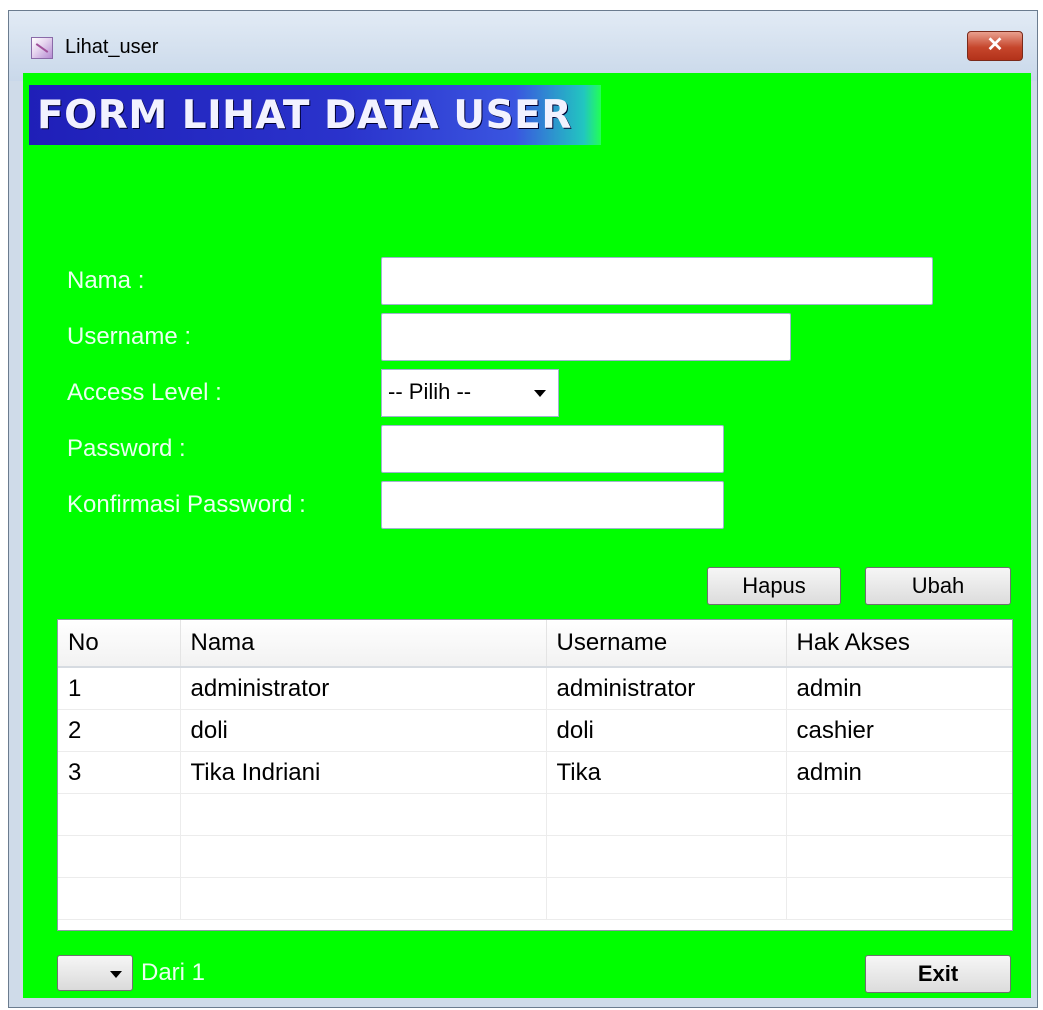  Describe the element at coordinates (899, 644) in the screenshot. I see `column-header-hak-akses: Hak Akses` at that location.